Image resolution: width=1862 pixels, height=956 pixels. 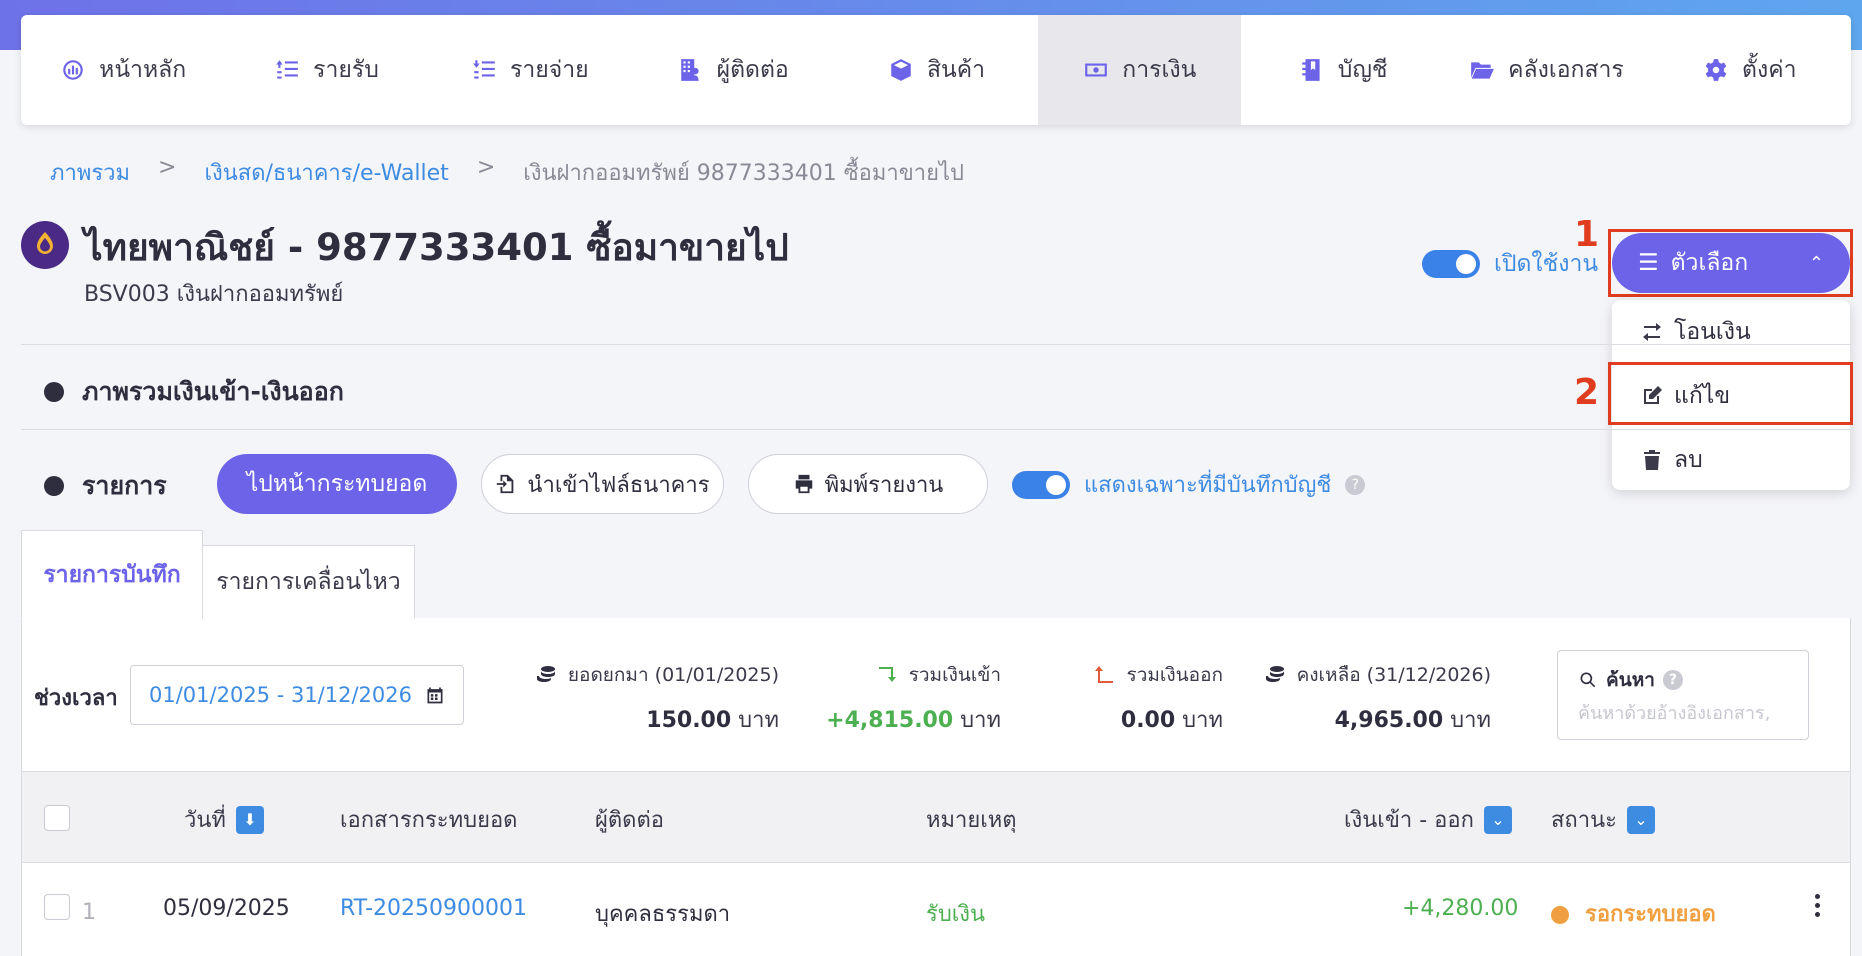 I want to click on stat-closing: คงเหลือ (31/12/2026) 4,965.00 บาท, so click(x=1377, y=698).